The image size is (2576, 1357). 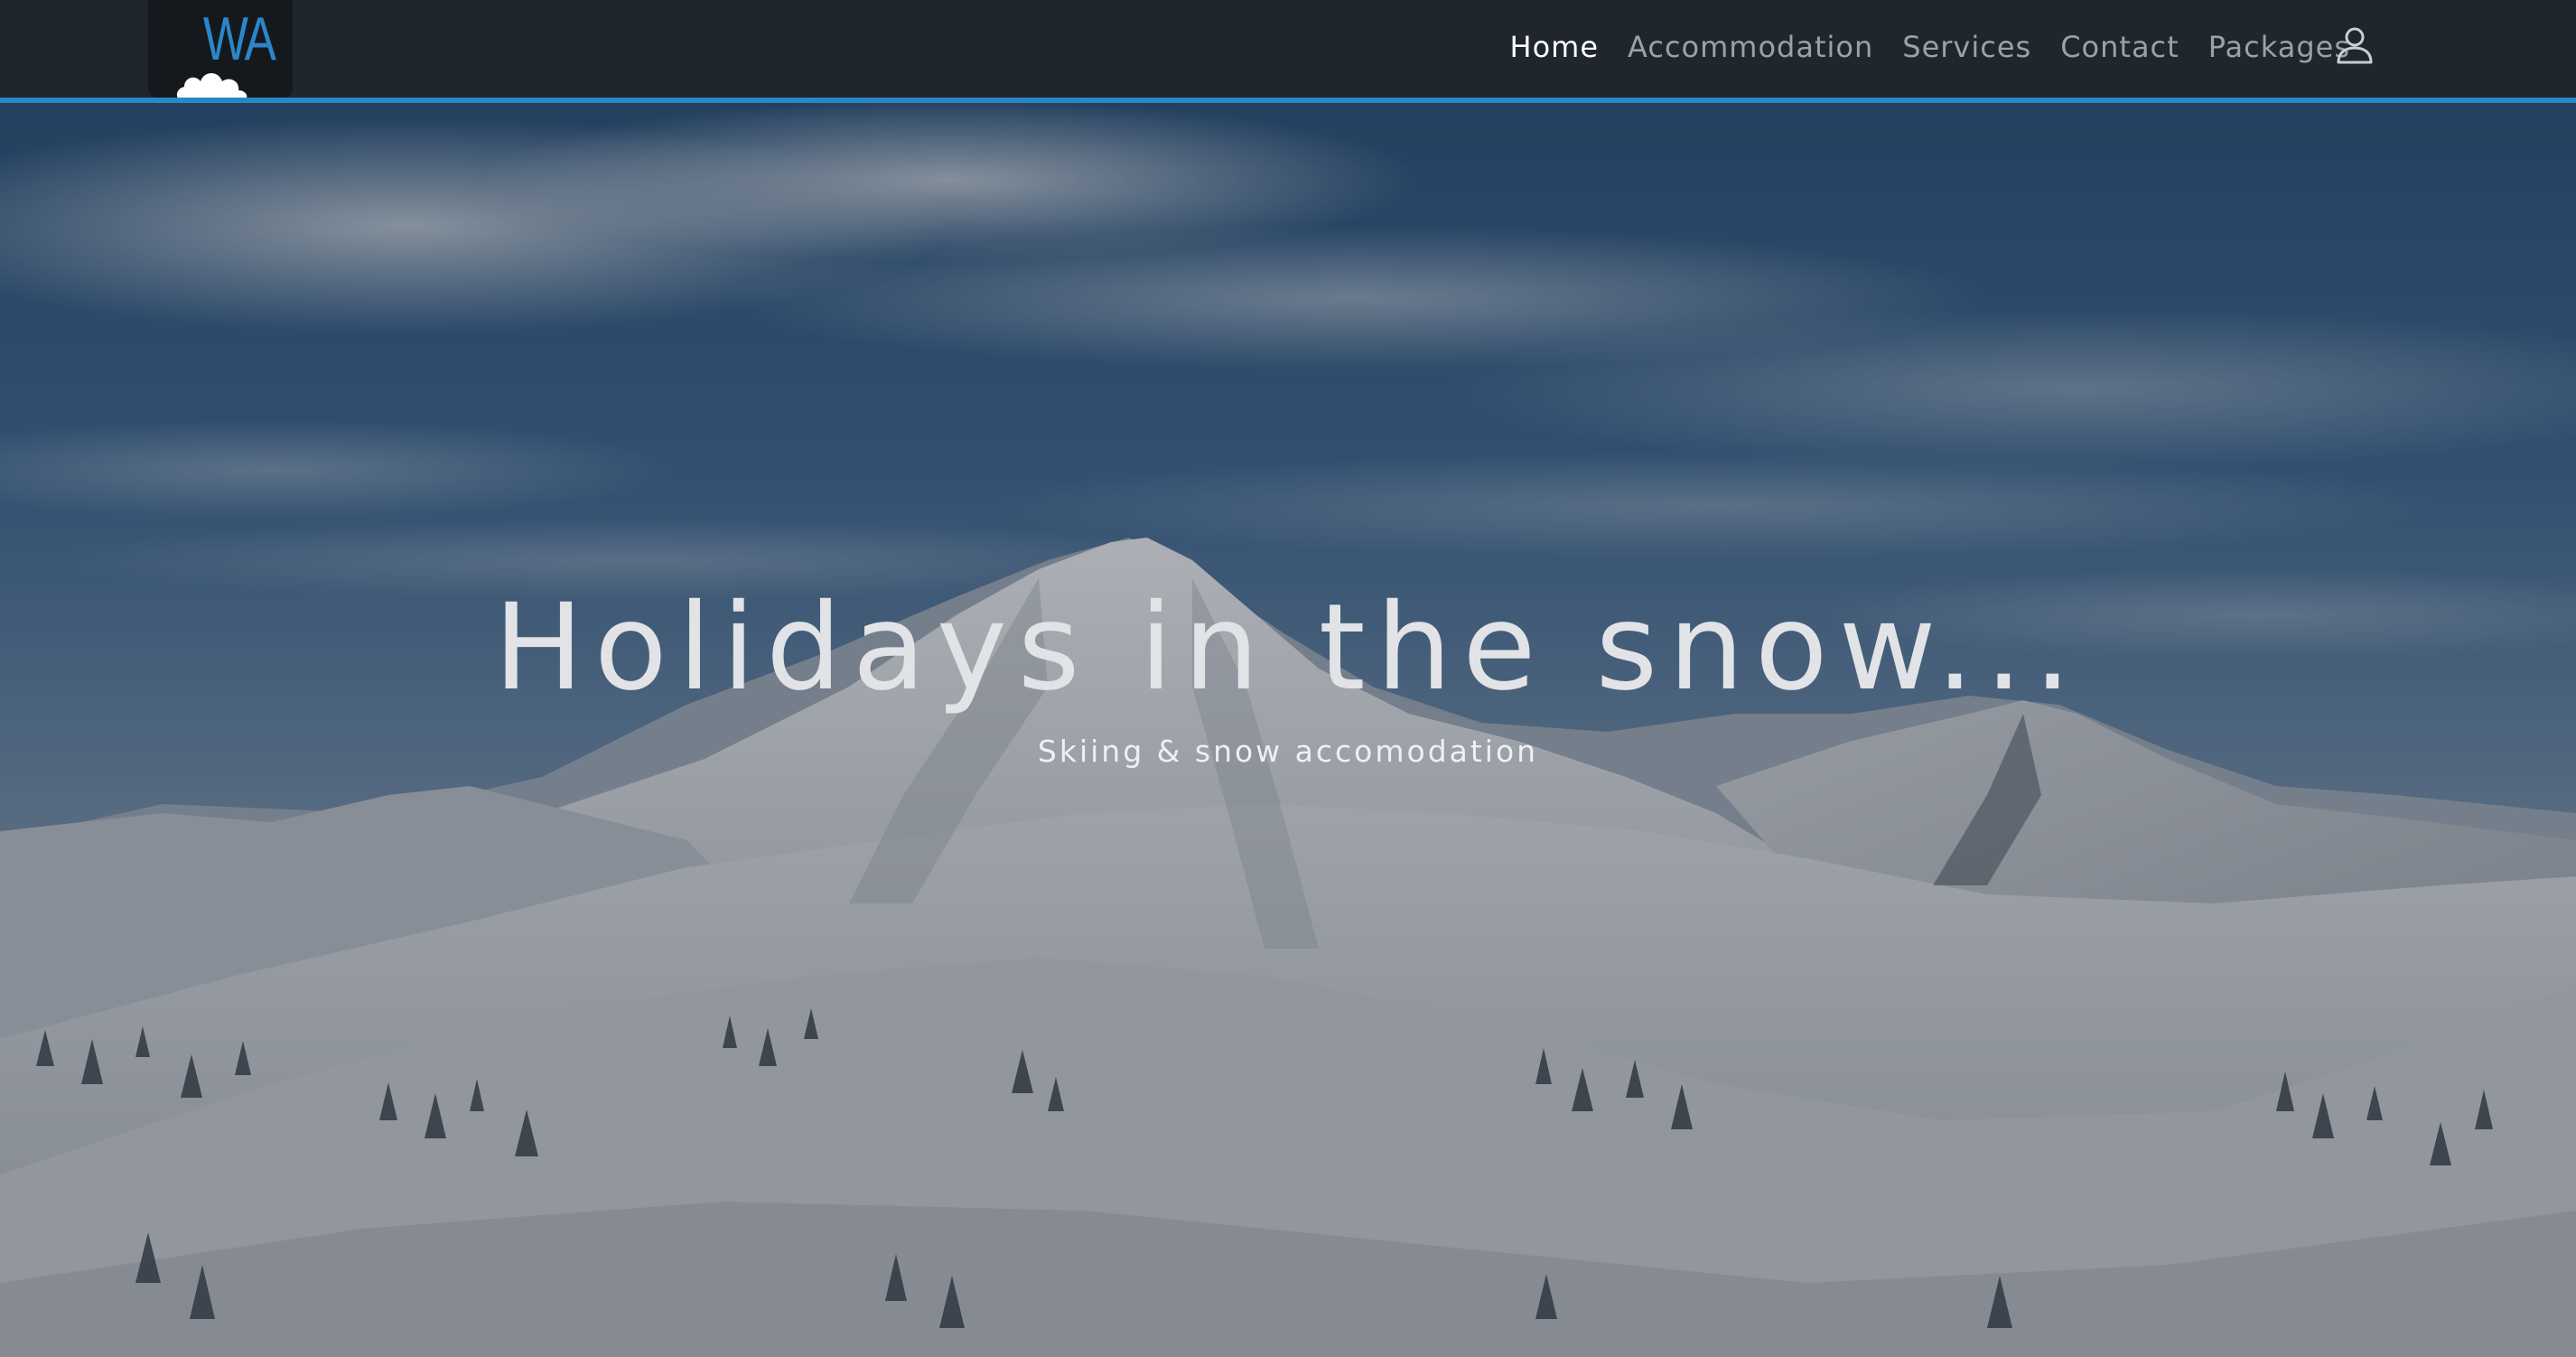 I want to click on nav-item-contact: Contact, so click(x=2119, y=47).